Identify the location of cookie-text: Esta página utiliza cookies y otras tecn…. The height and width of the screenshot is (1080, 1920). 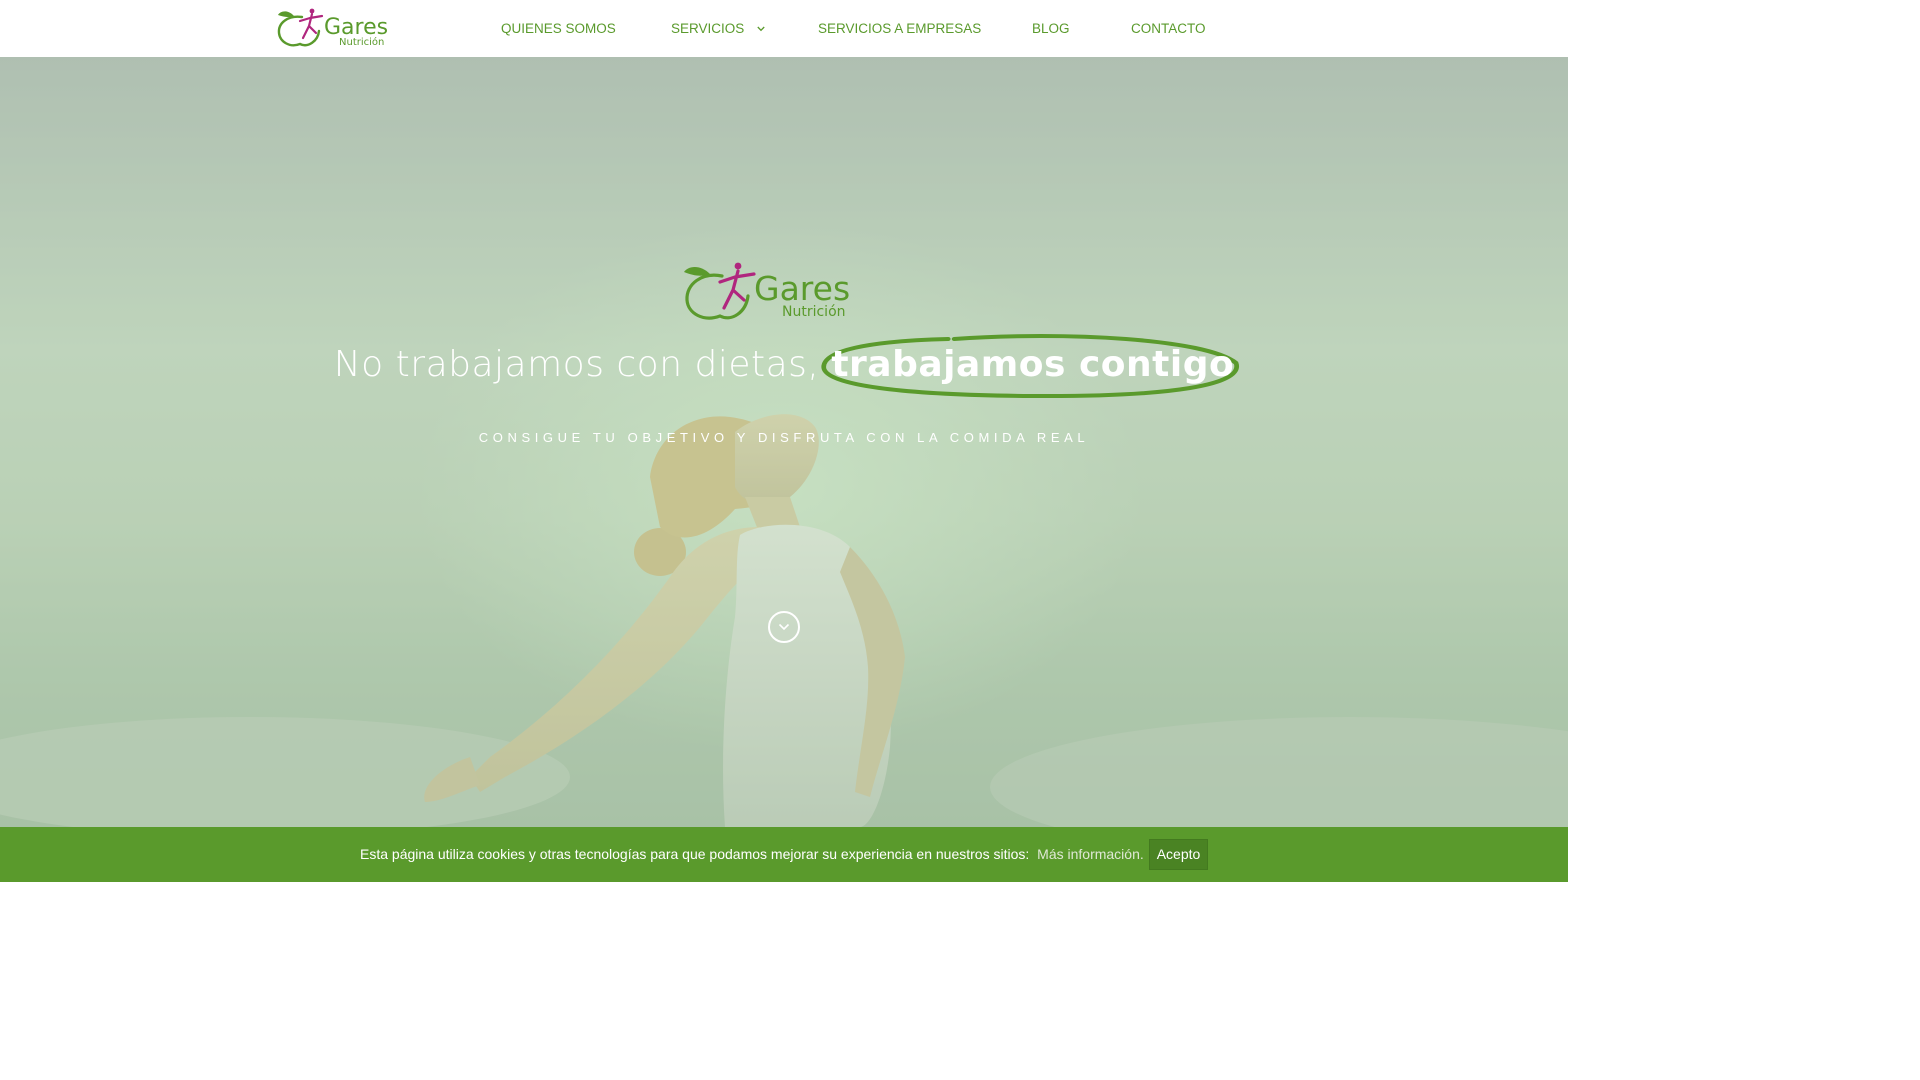
(695, 854).